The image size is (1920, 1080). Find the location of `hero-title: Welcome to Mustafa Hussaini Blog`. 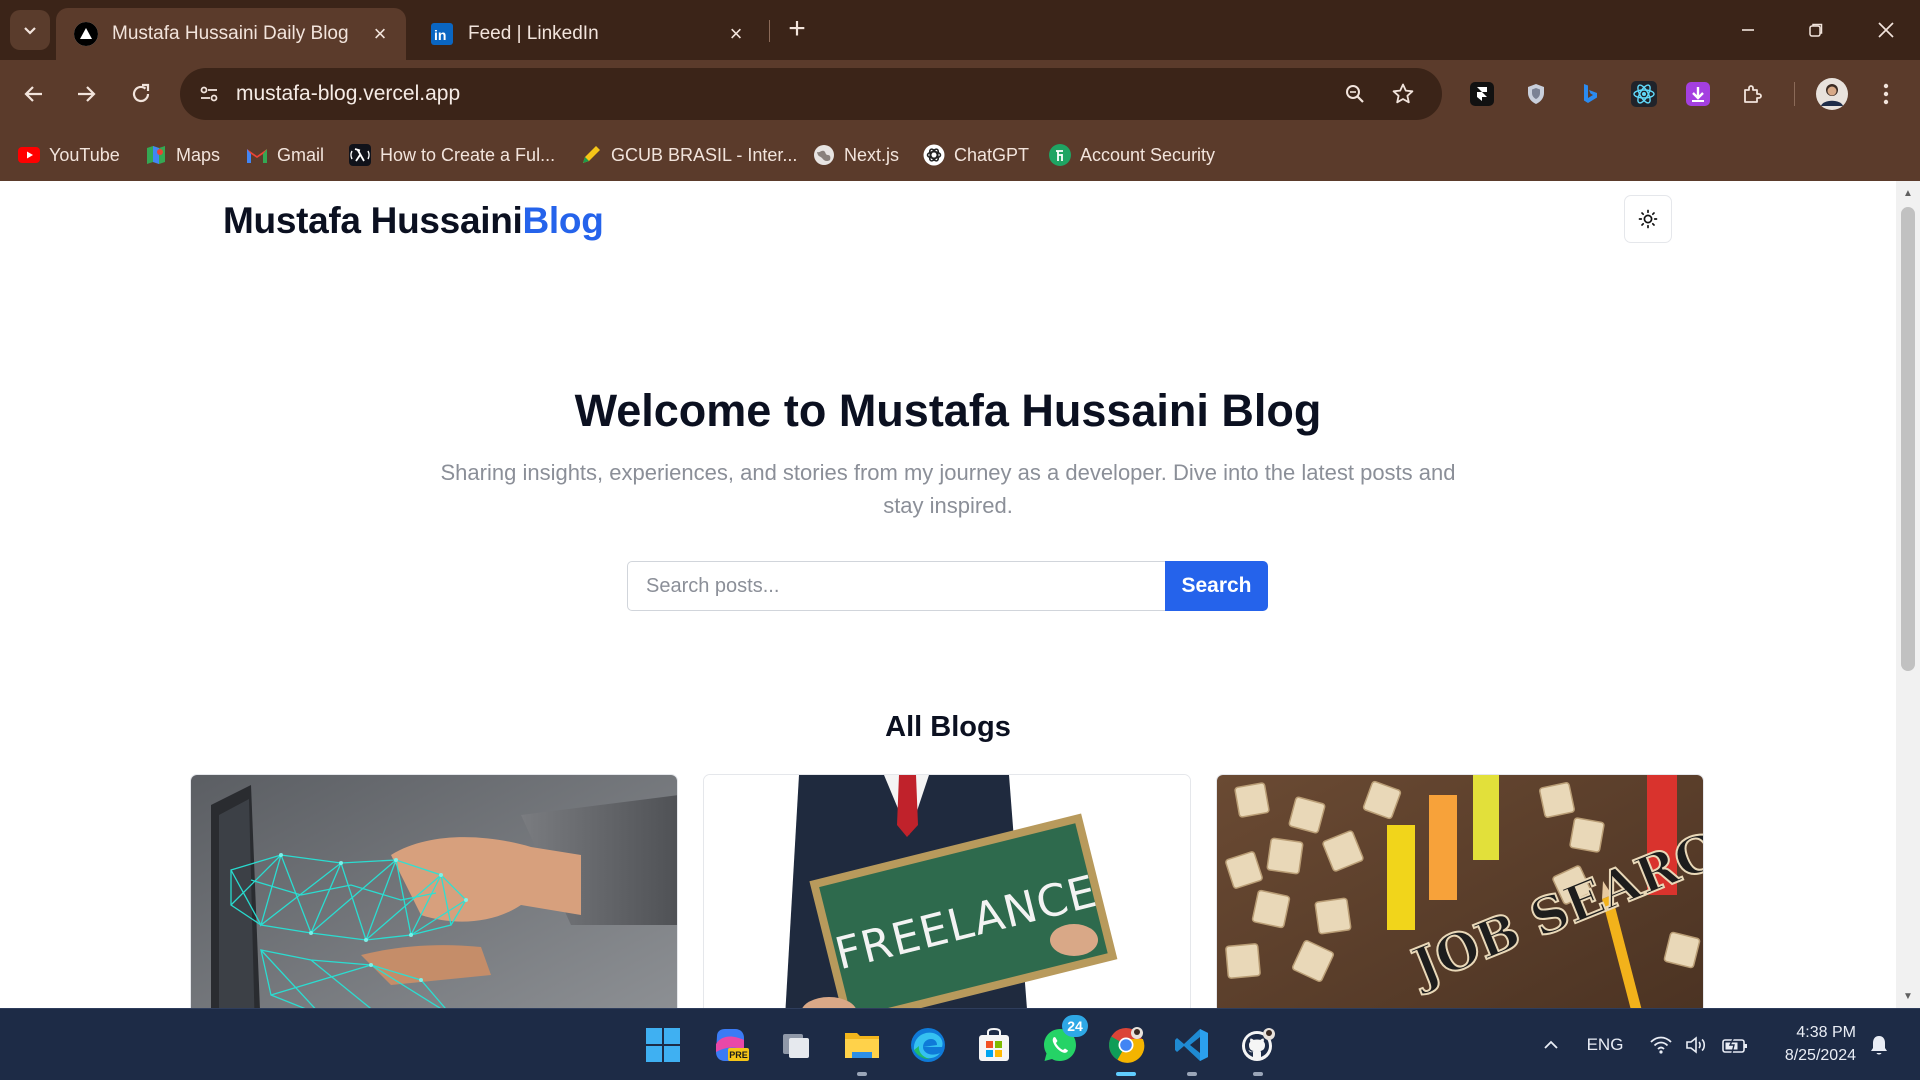

hero-title: Welcome to Mustafa Hussaini Blog is located at coordinates (948, 410).